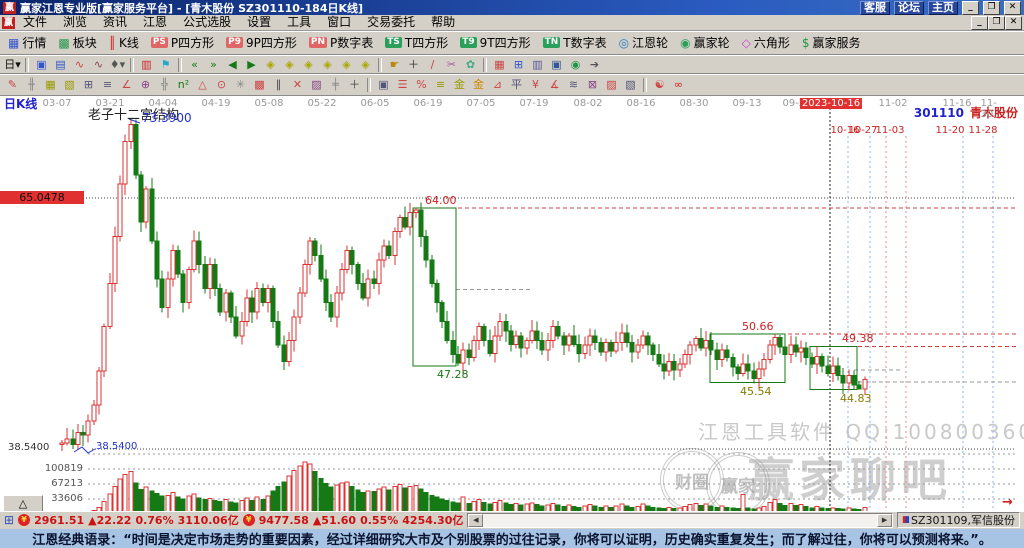  Describe the element at coordinates (182, 43) in the screenshot. I see `toolbar-button-P四方形: PS P四方形` at that location.